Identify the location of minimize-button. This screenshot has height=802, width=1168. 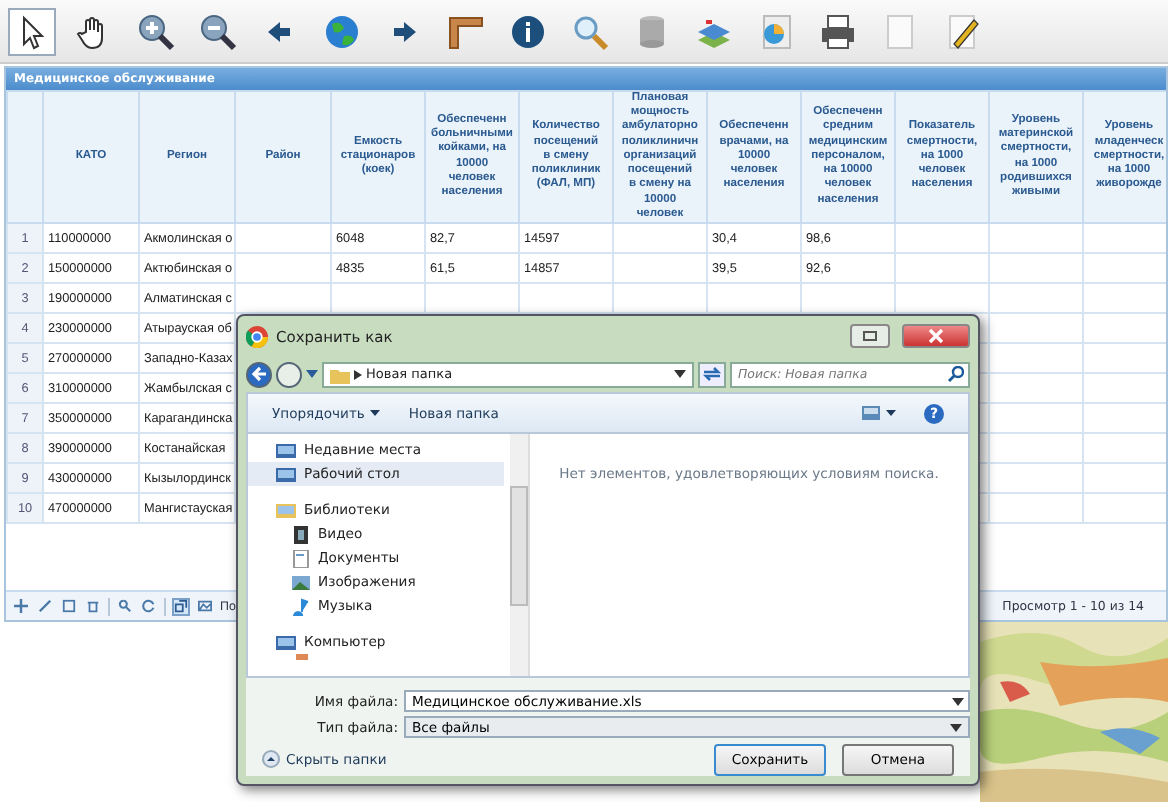
(870, 336).